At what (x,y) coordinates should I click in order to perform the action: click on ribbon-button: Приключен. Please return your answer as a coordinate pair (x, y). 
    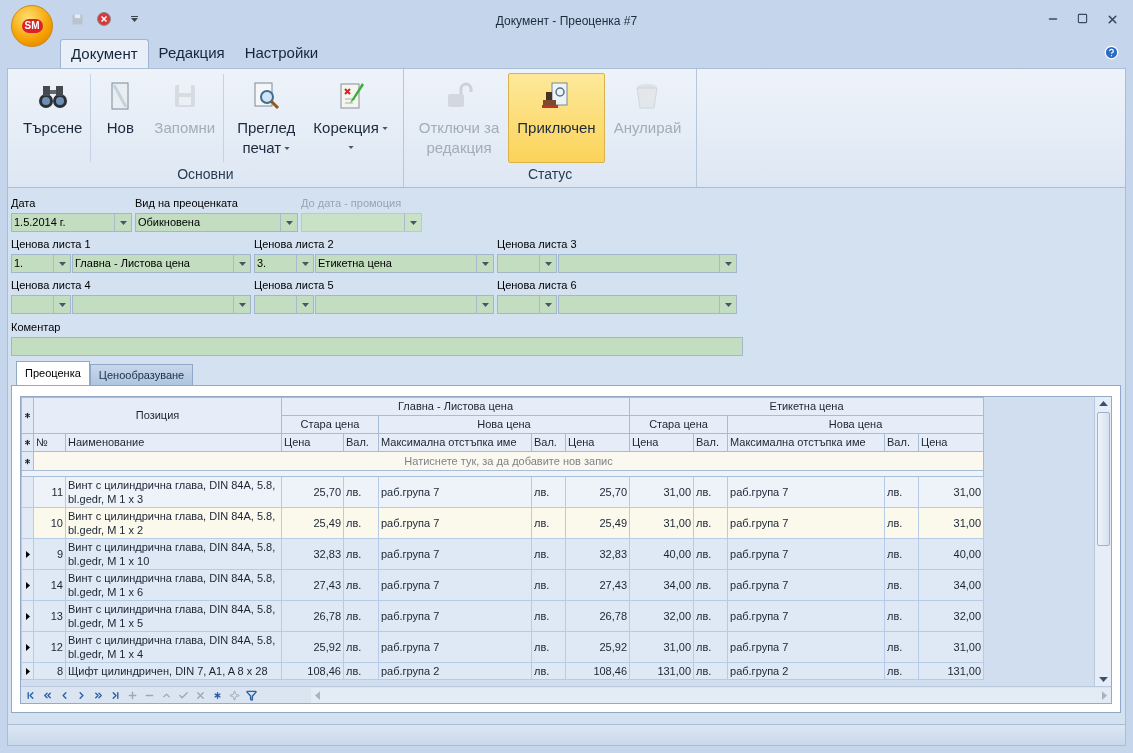
    Looking at the image, I should click on (556, 118).